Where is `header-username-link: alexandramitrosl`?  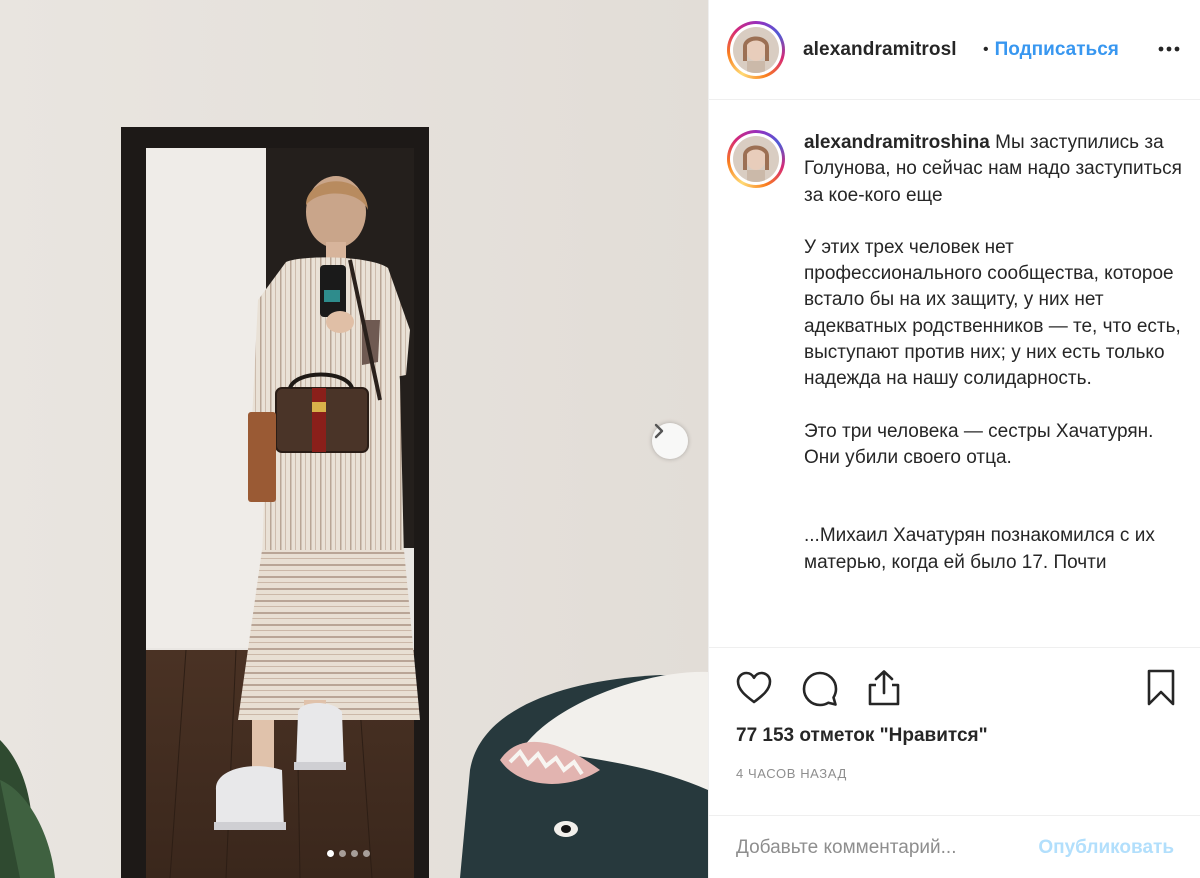 header-username-link: alexandramitrosl is located at coordinates (891, 50).